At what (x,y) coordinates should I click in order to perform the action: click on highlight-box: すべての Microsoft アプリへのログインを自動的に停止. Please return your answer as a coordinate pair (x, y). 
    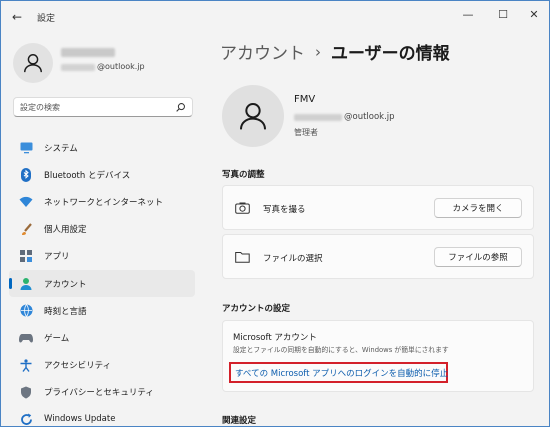
    Looking at the image, I should click on (338, 372).